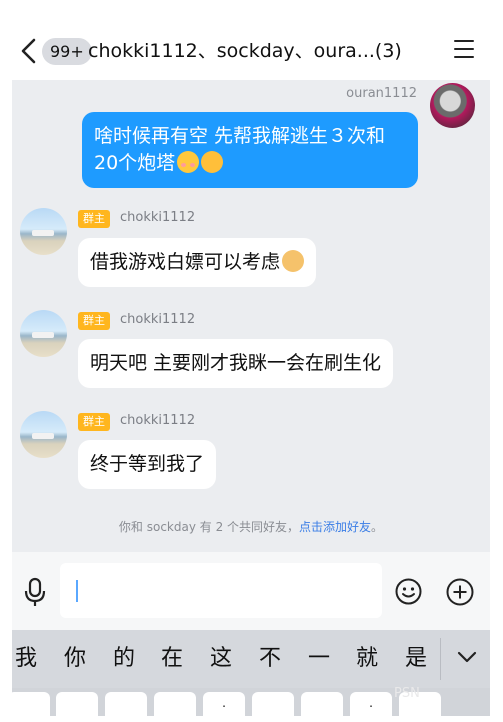 This screenshot has height=722, width=503. I want to click on message-text: 终于等到我了, so click(147, 464).